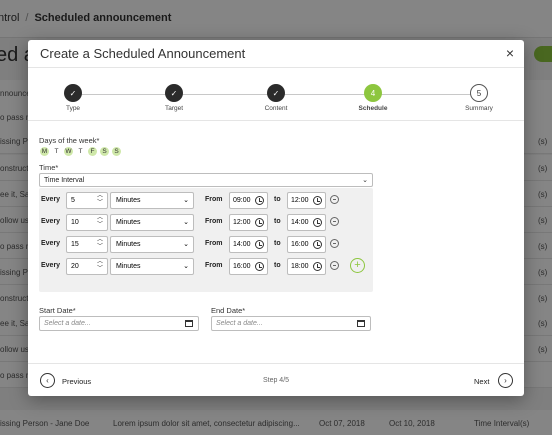  What do you see at coordinates (242, 244) in the screenshot?
I see `from-time-value: 14:00` at bounding box center [242, 244].